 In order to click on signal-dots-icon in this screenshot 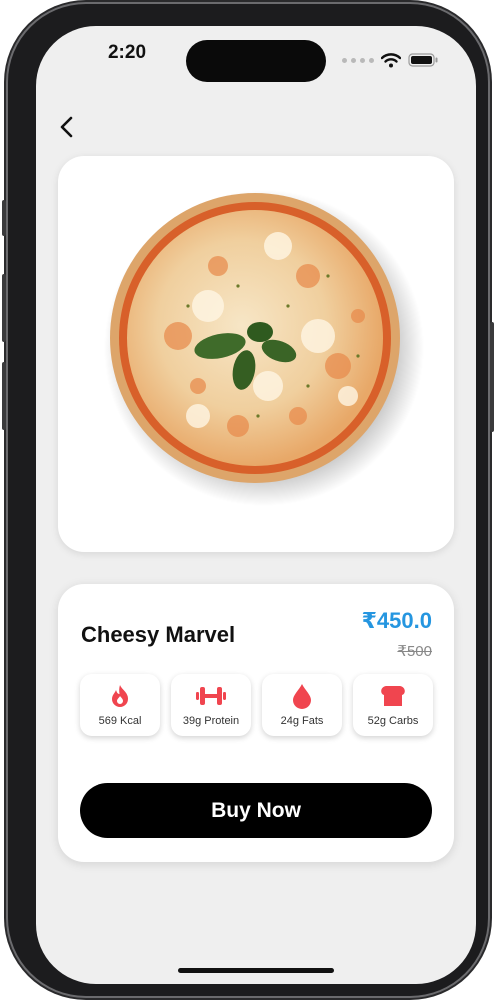, I will do `click(358, 60)`.